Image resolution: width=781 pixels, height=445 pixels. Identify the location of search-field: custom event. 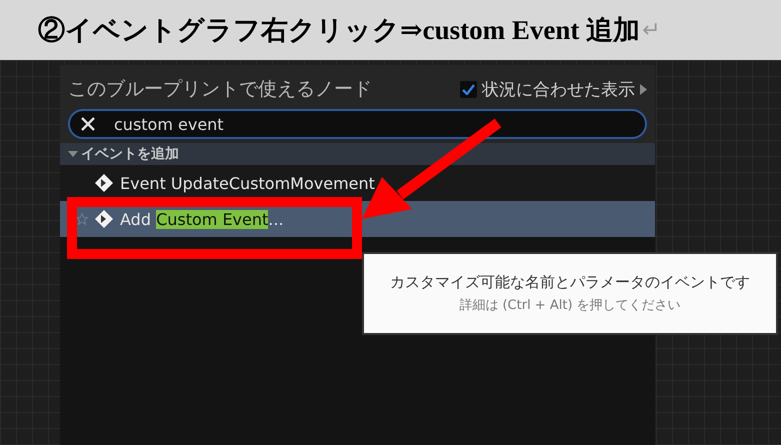
(357, 124).